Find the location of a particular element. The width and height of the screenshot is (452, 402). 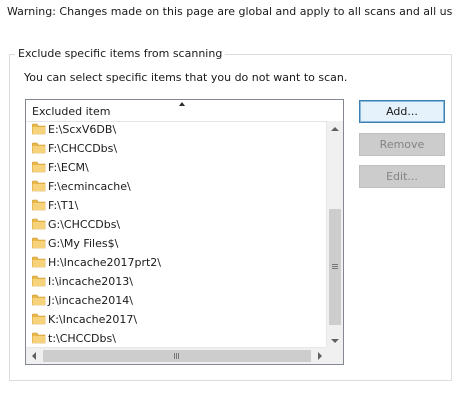

list-item: H:\Incache2017prt2\ is located at coordinates (177, 263).